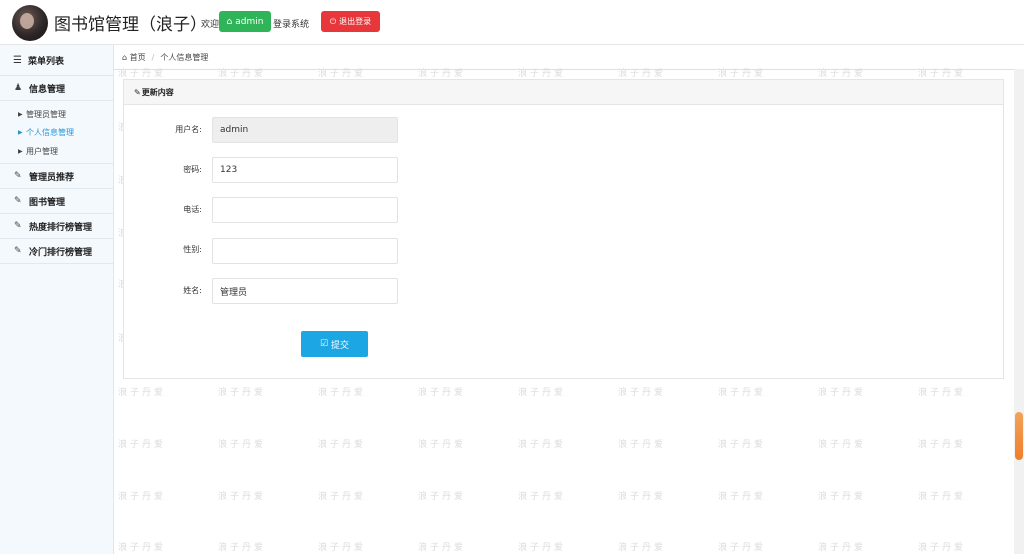  Describe the element at coordinates (229, 21) in the screenshot. I see `home-icon: ⌂` at that location.